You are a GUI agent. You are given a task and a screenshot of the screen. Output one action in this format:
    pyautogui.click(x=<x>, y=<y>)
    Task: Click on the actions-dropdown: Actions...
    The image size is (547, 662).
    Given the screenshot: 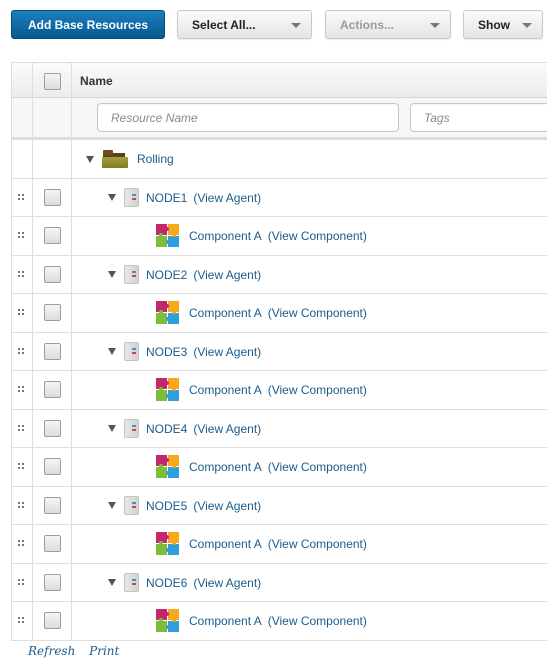 What is the action you would take?
    pyautogui.click(x=388, y=24)
    